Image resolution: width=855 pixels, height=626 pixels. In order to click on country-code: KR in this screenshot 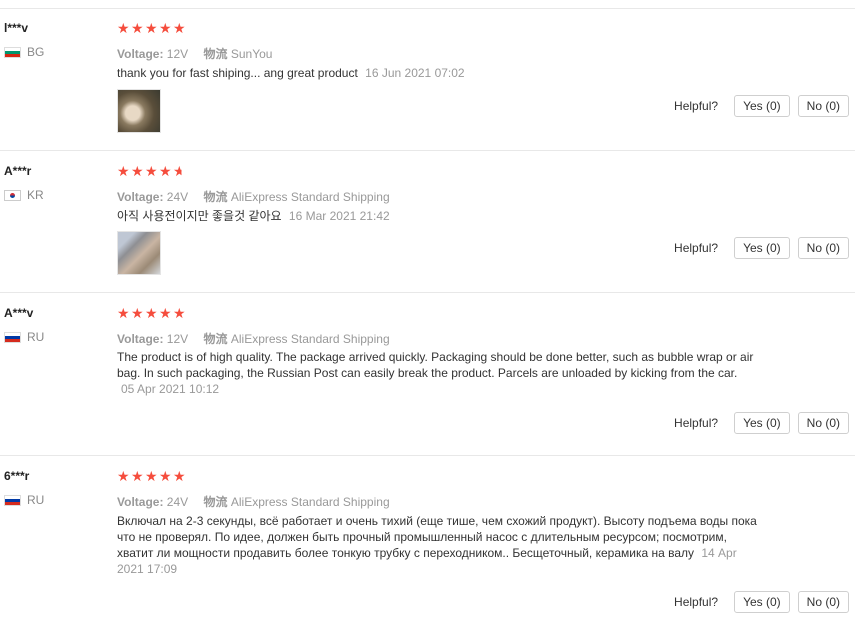, I will do `click(35, 195)`.